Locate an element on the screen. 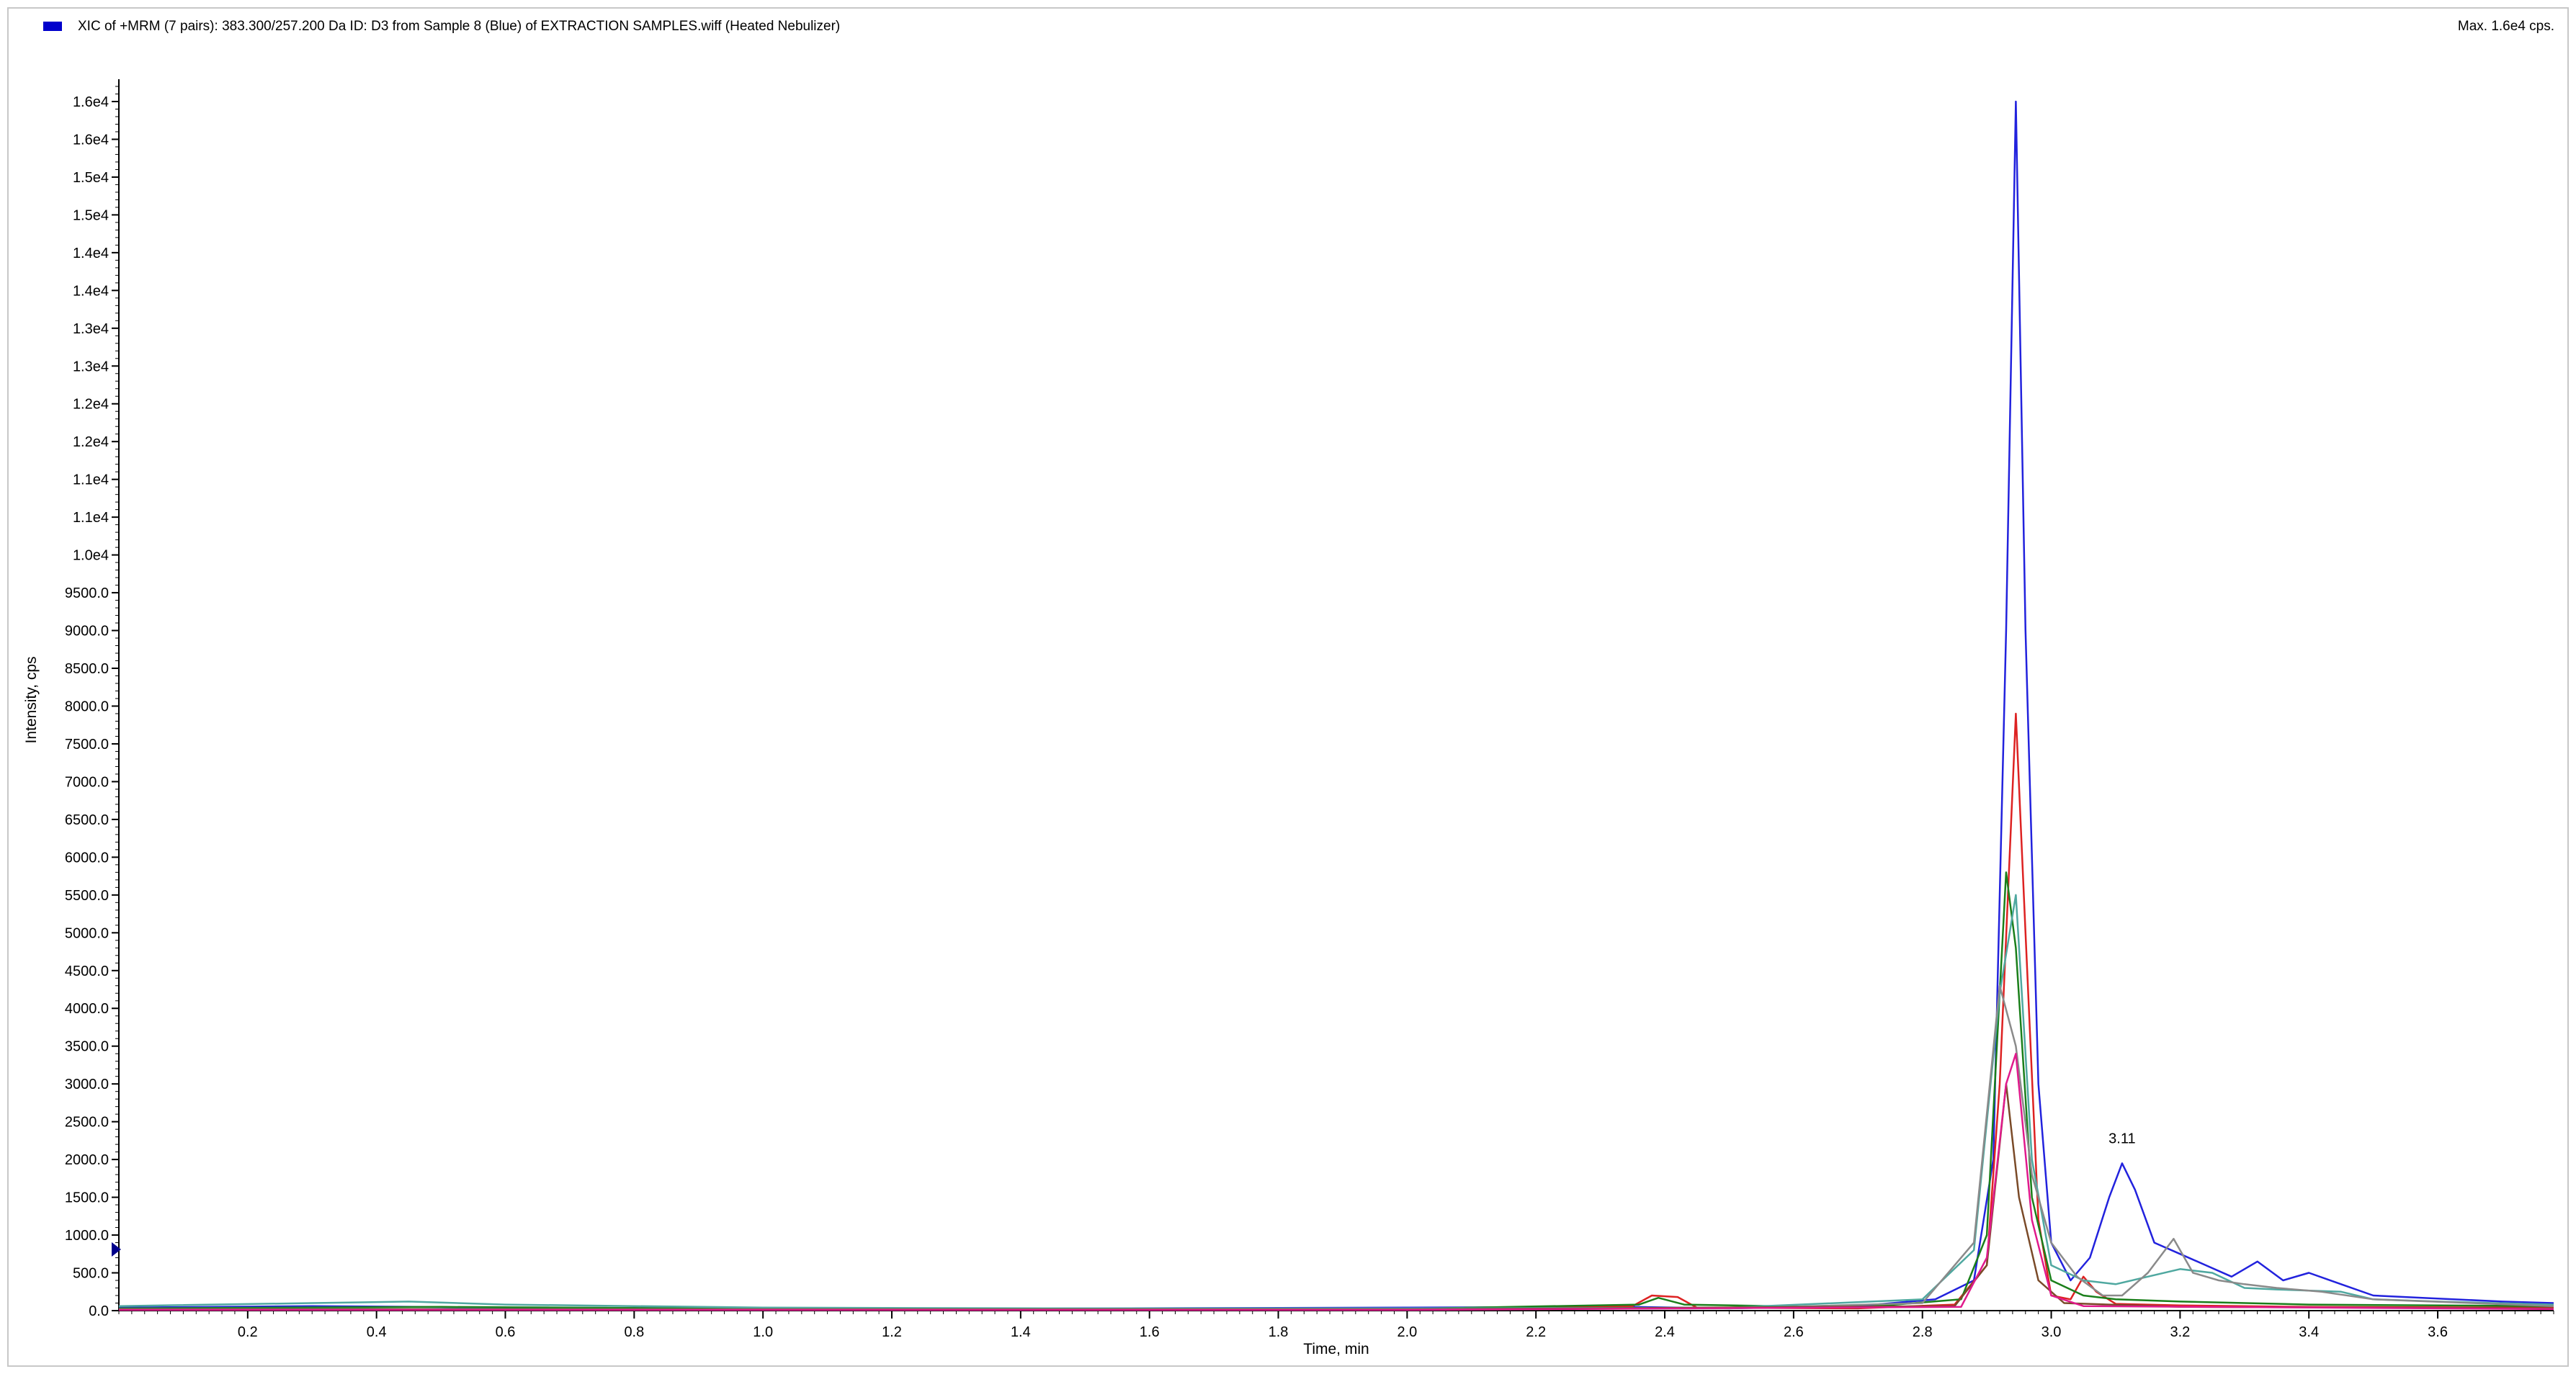 This screenshot has width=2576, height=1374. y-tick-label: 7000.0 is located at coordinates (87, 782).